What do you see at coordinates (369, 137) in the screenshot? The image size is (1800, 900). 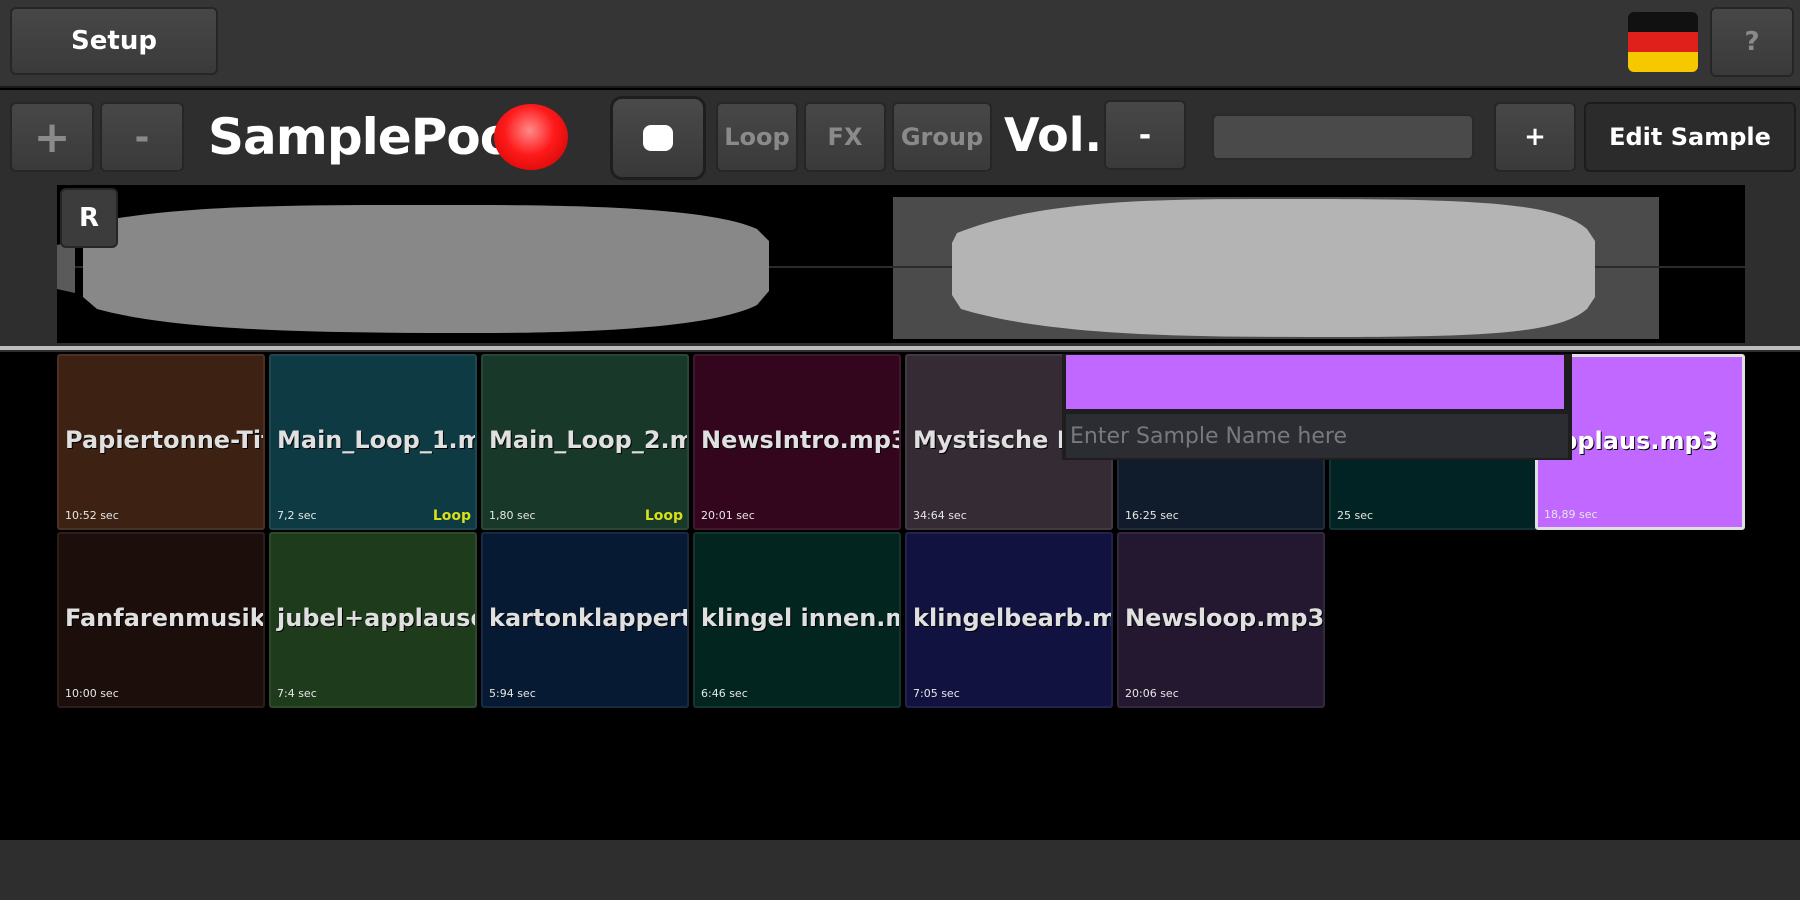 I see `app-title: SamplePool` at bounding box center [369, 137].